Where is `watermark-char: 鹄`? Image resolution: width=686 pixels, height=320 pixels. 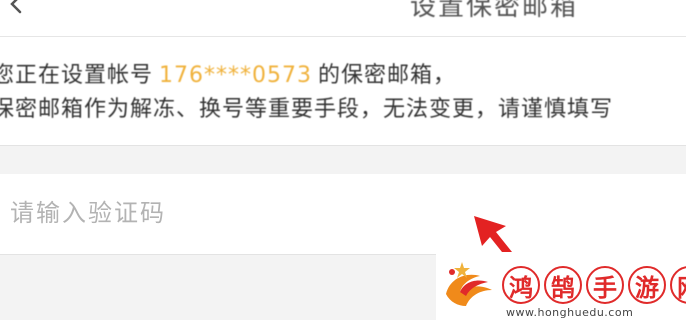 watermark-char: 鹄 is located at coordinates (563, 285).